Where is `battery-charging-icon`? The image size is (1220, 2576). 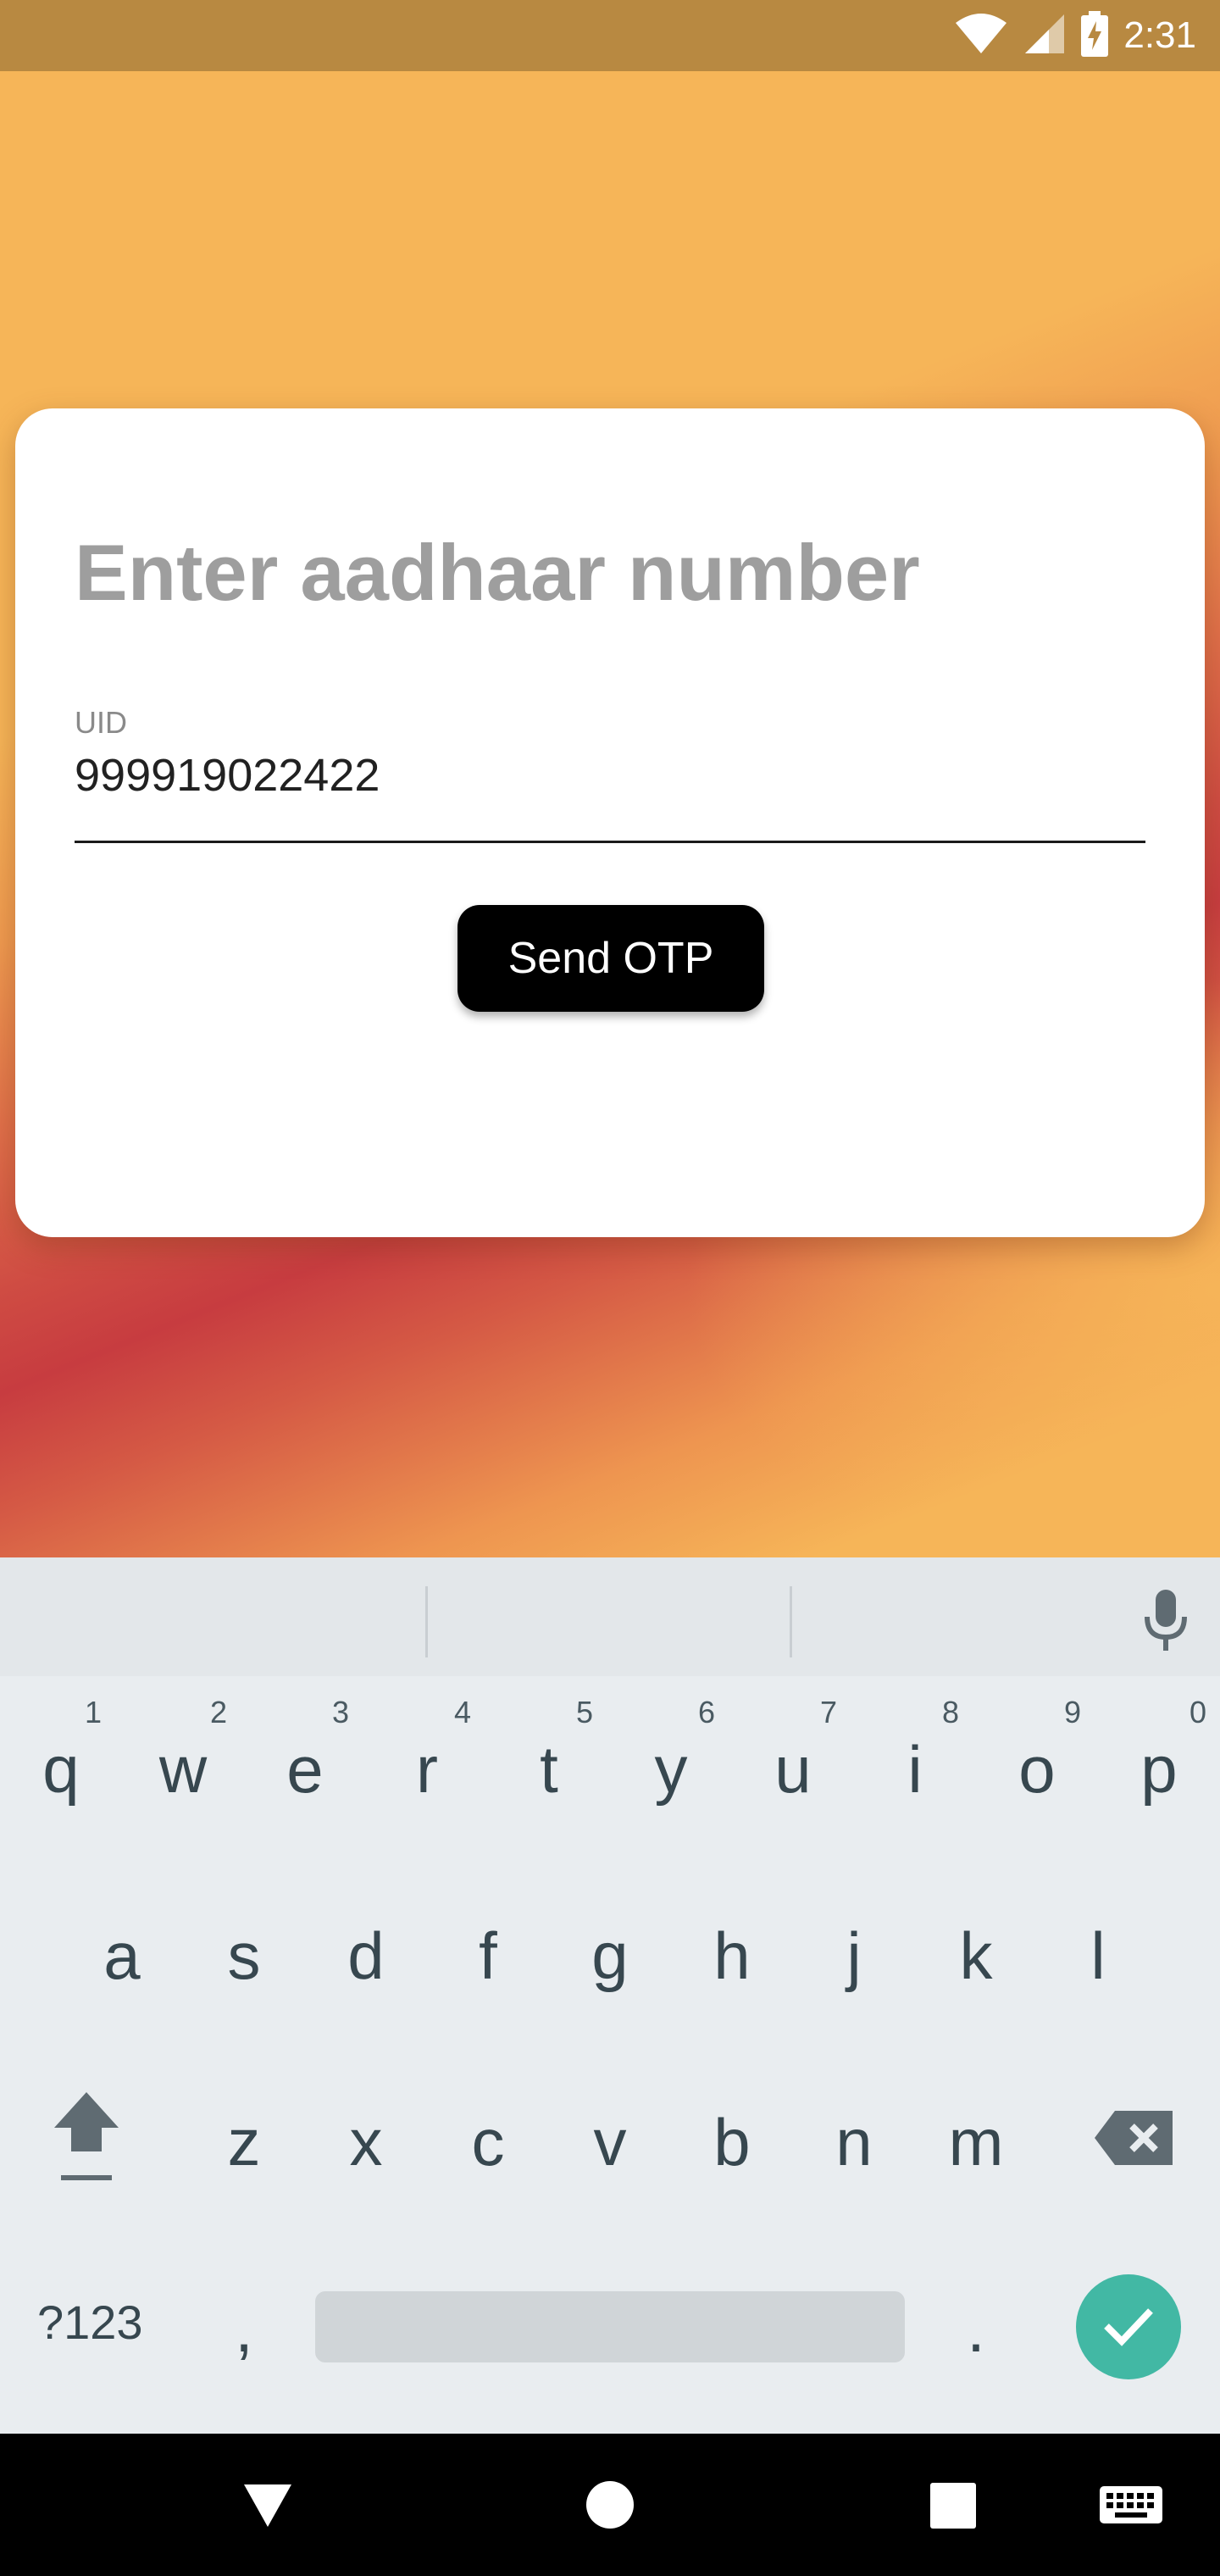
battery-charging-icon is located at coordinates (1095, 35).